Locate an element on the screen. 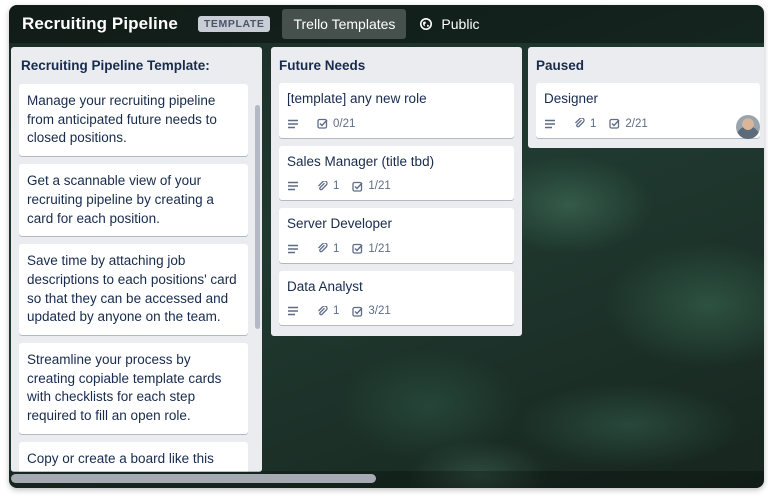 This screenshot has width=768, height=498. checklist-badge: 2/21 is located at coordinates (628, 123).